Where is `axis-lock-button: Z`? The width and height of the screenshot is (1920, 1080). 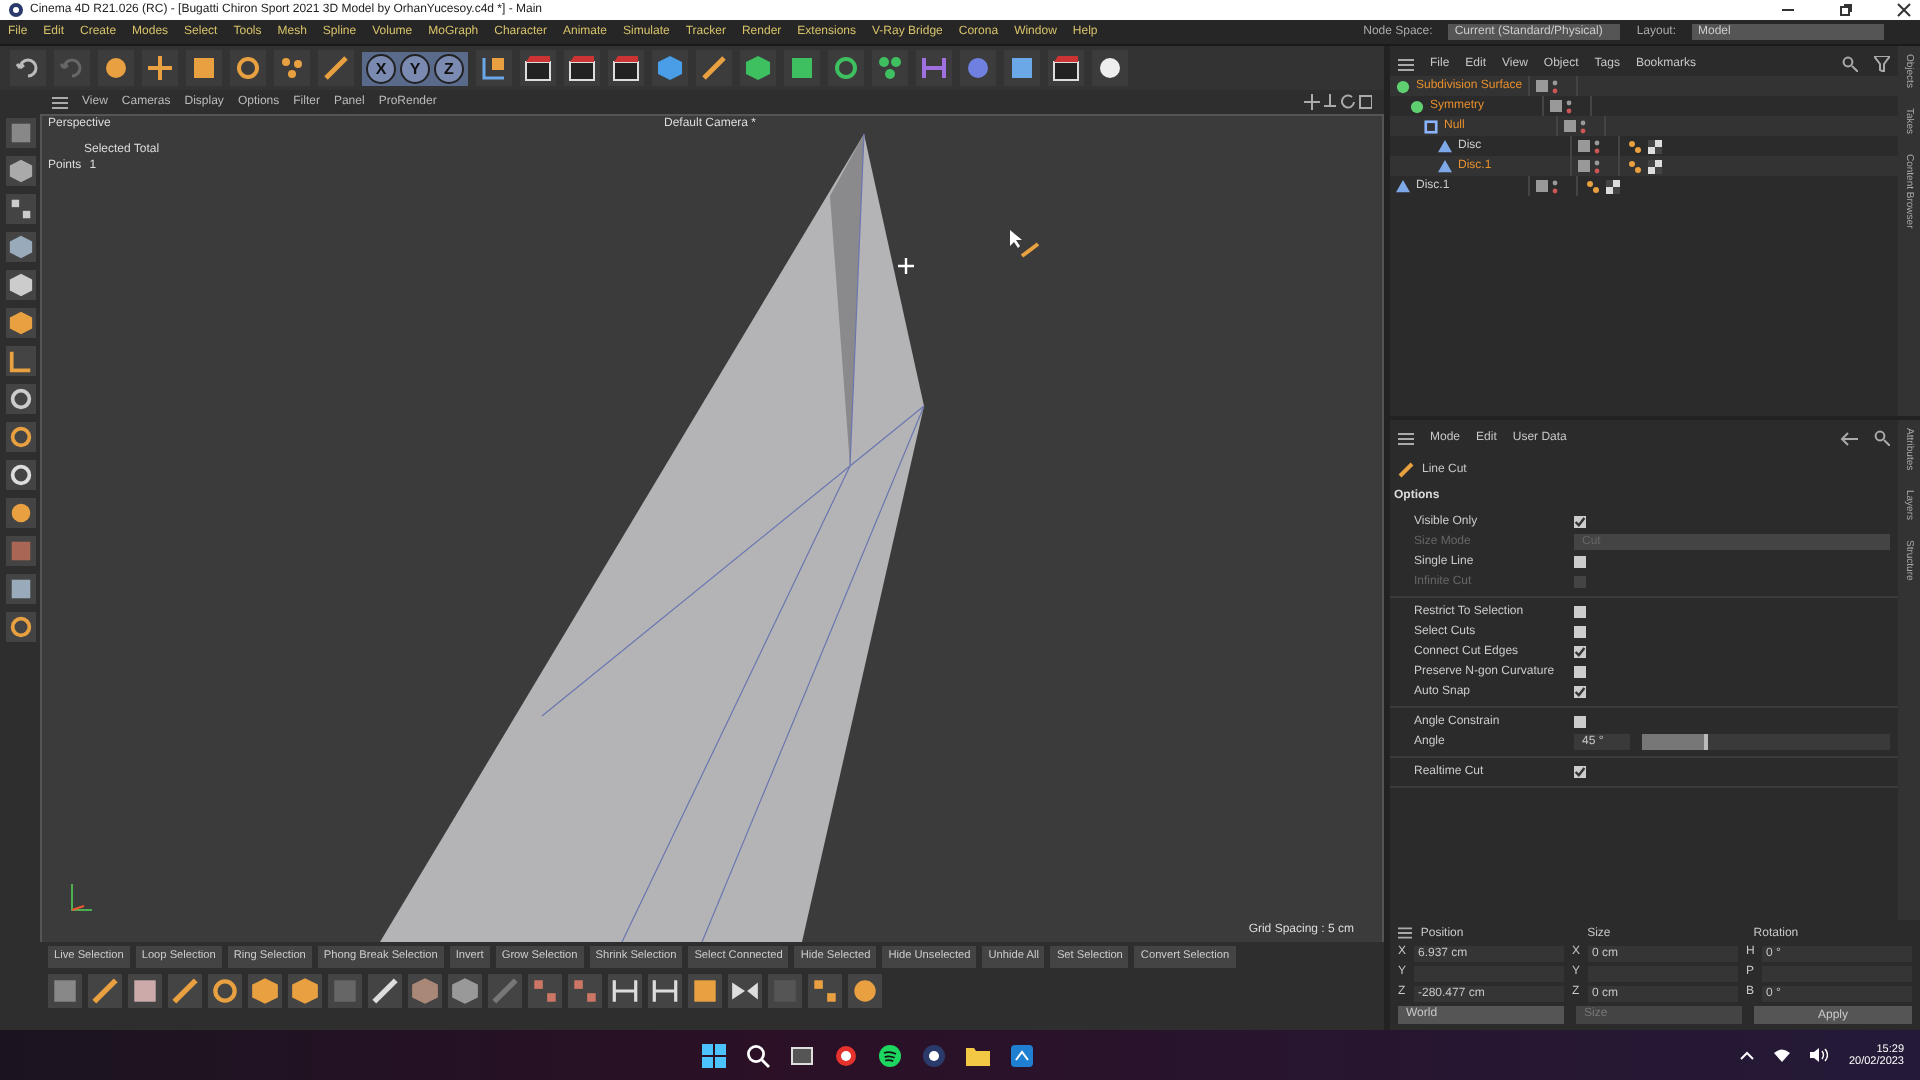
axis-lock-button: Z is located at coordinates (449, 68).